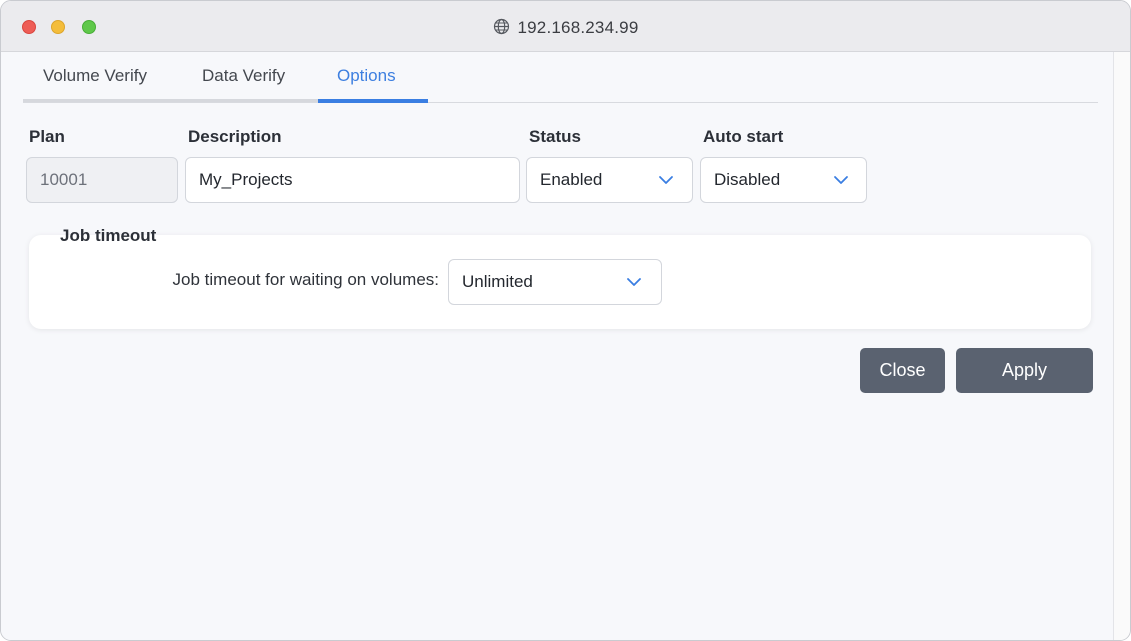 Image resolution: width=1131 pixels, height=641 pixels. I want to click on job-timeout-value: Unlimited, so click(497, 281).